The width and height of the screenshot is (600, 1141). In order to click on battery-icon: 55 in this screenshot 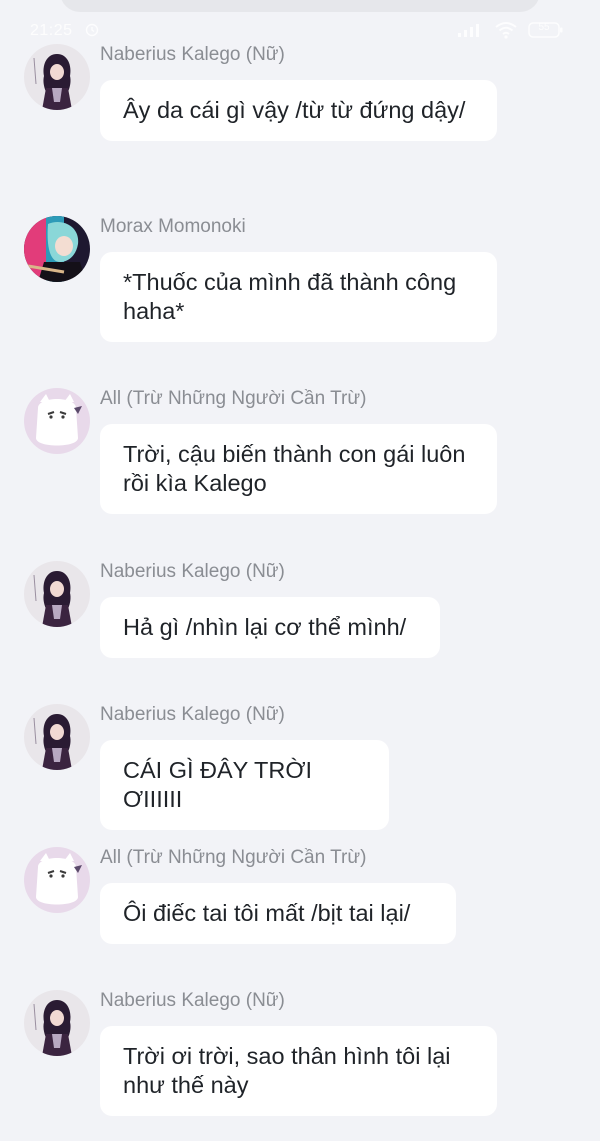, I will do `click(546, 30)`.